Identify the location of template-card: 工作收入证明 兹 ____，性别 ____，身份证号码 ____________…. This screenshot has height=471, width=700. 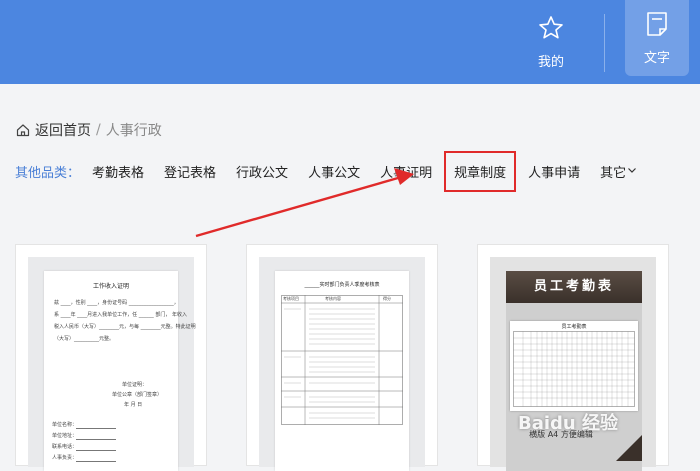
(111, 357).